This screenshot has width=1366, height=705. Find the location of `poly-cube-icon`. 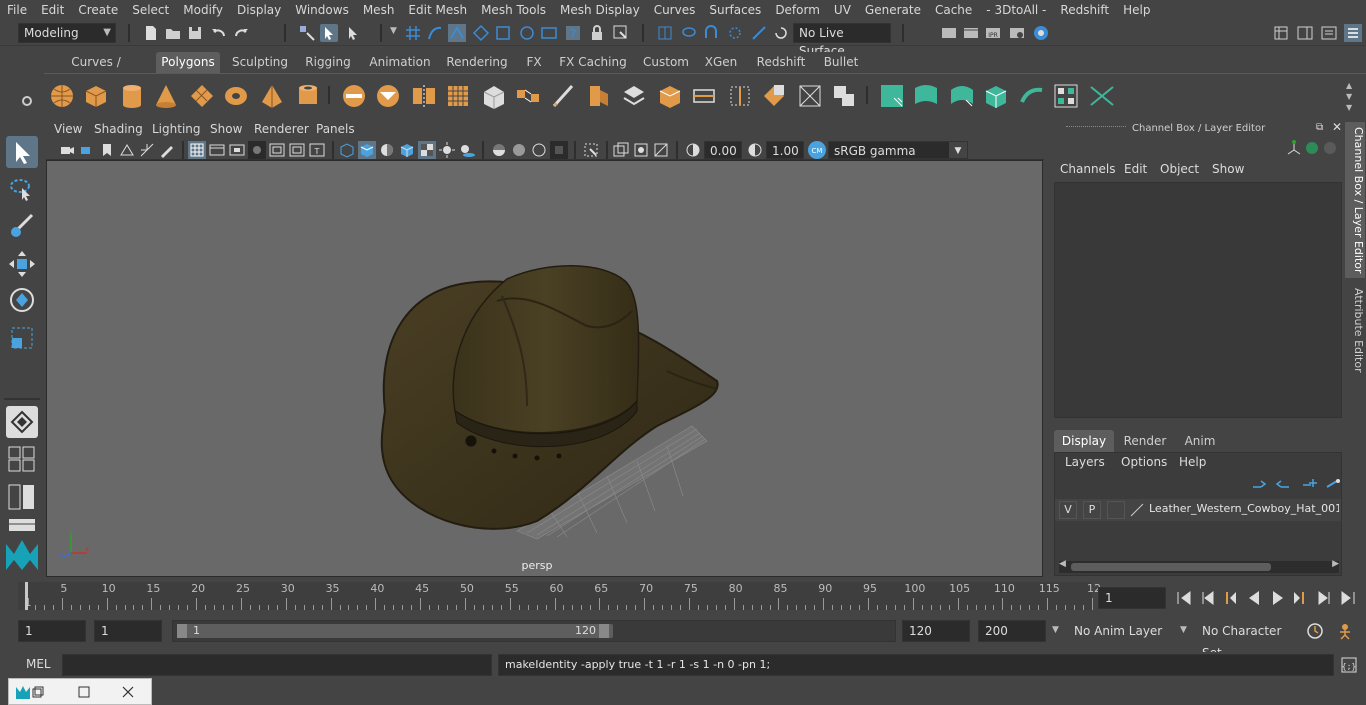

poly-cube-icon is located at coordinates (96, 96).